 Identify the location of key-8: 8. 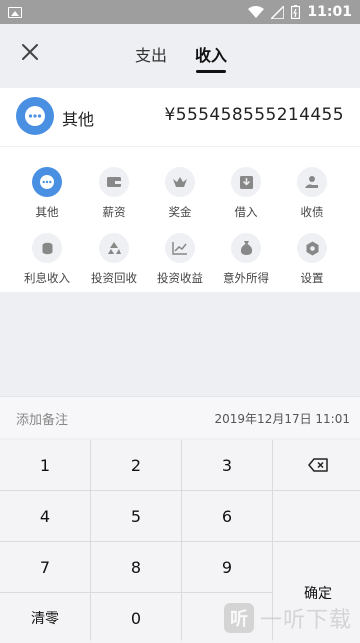
(136, 567).